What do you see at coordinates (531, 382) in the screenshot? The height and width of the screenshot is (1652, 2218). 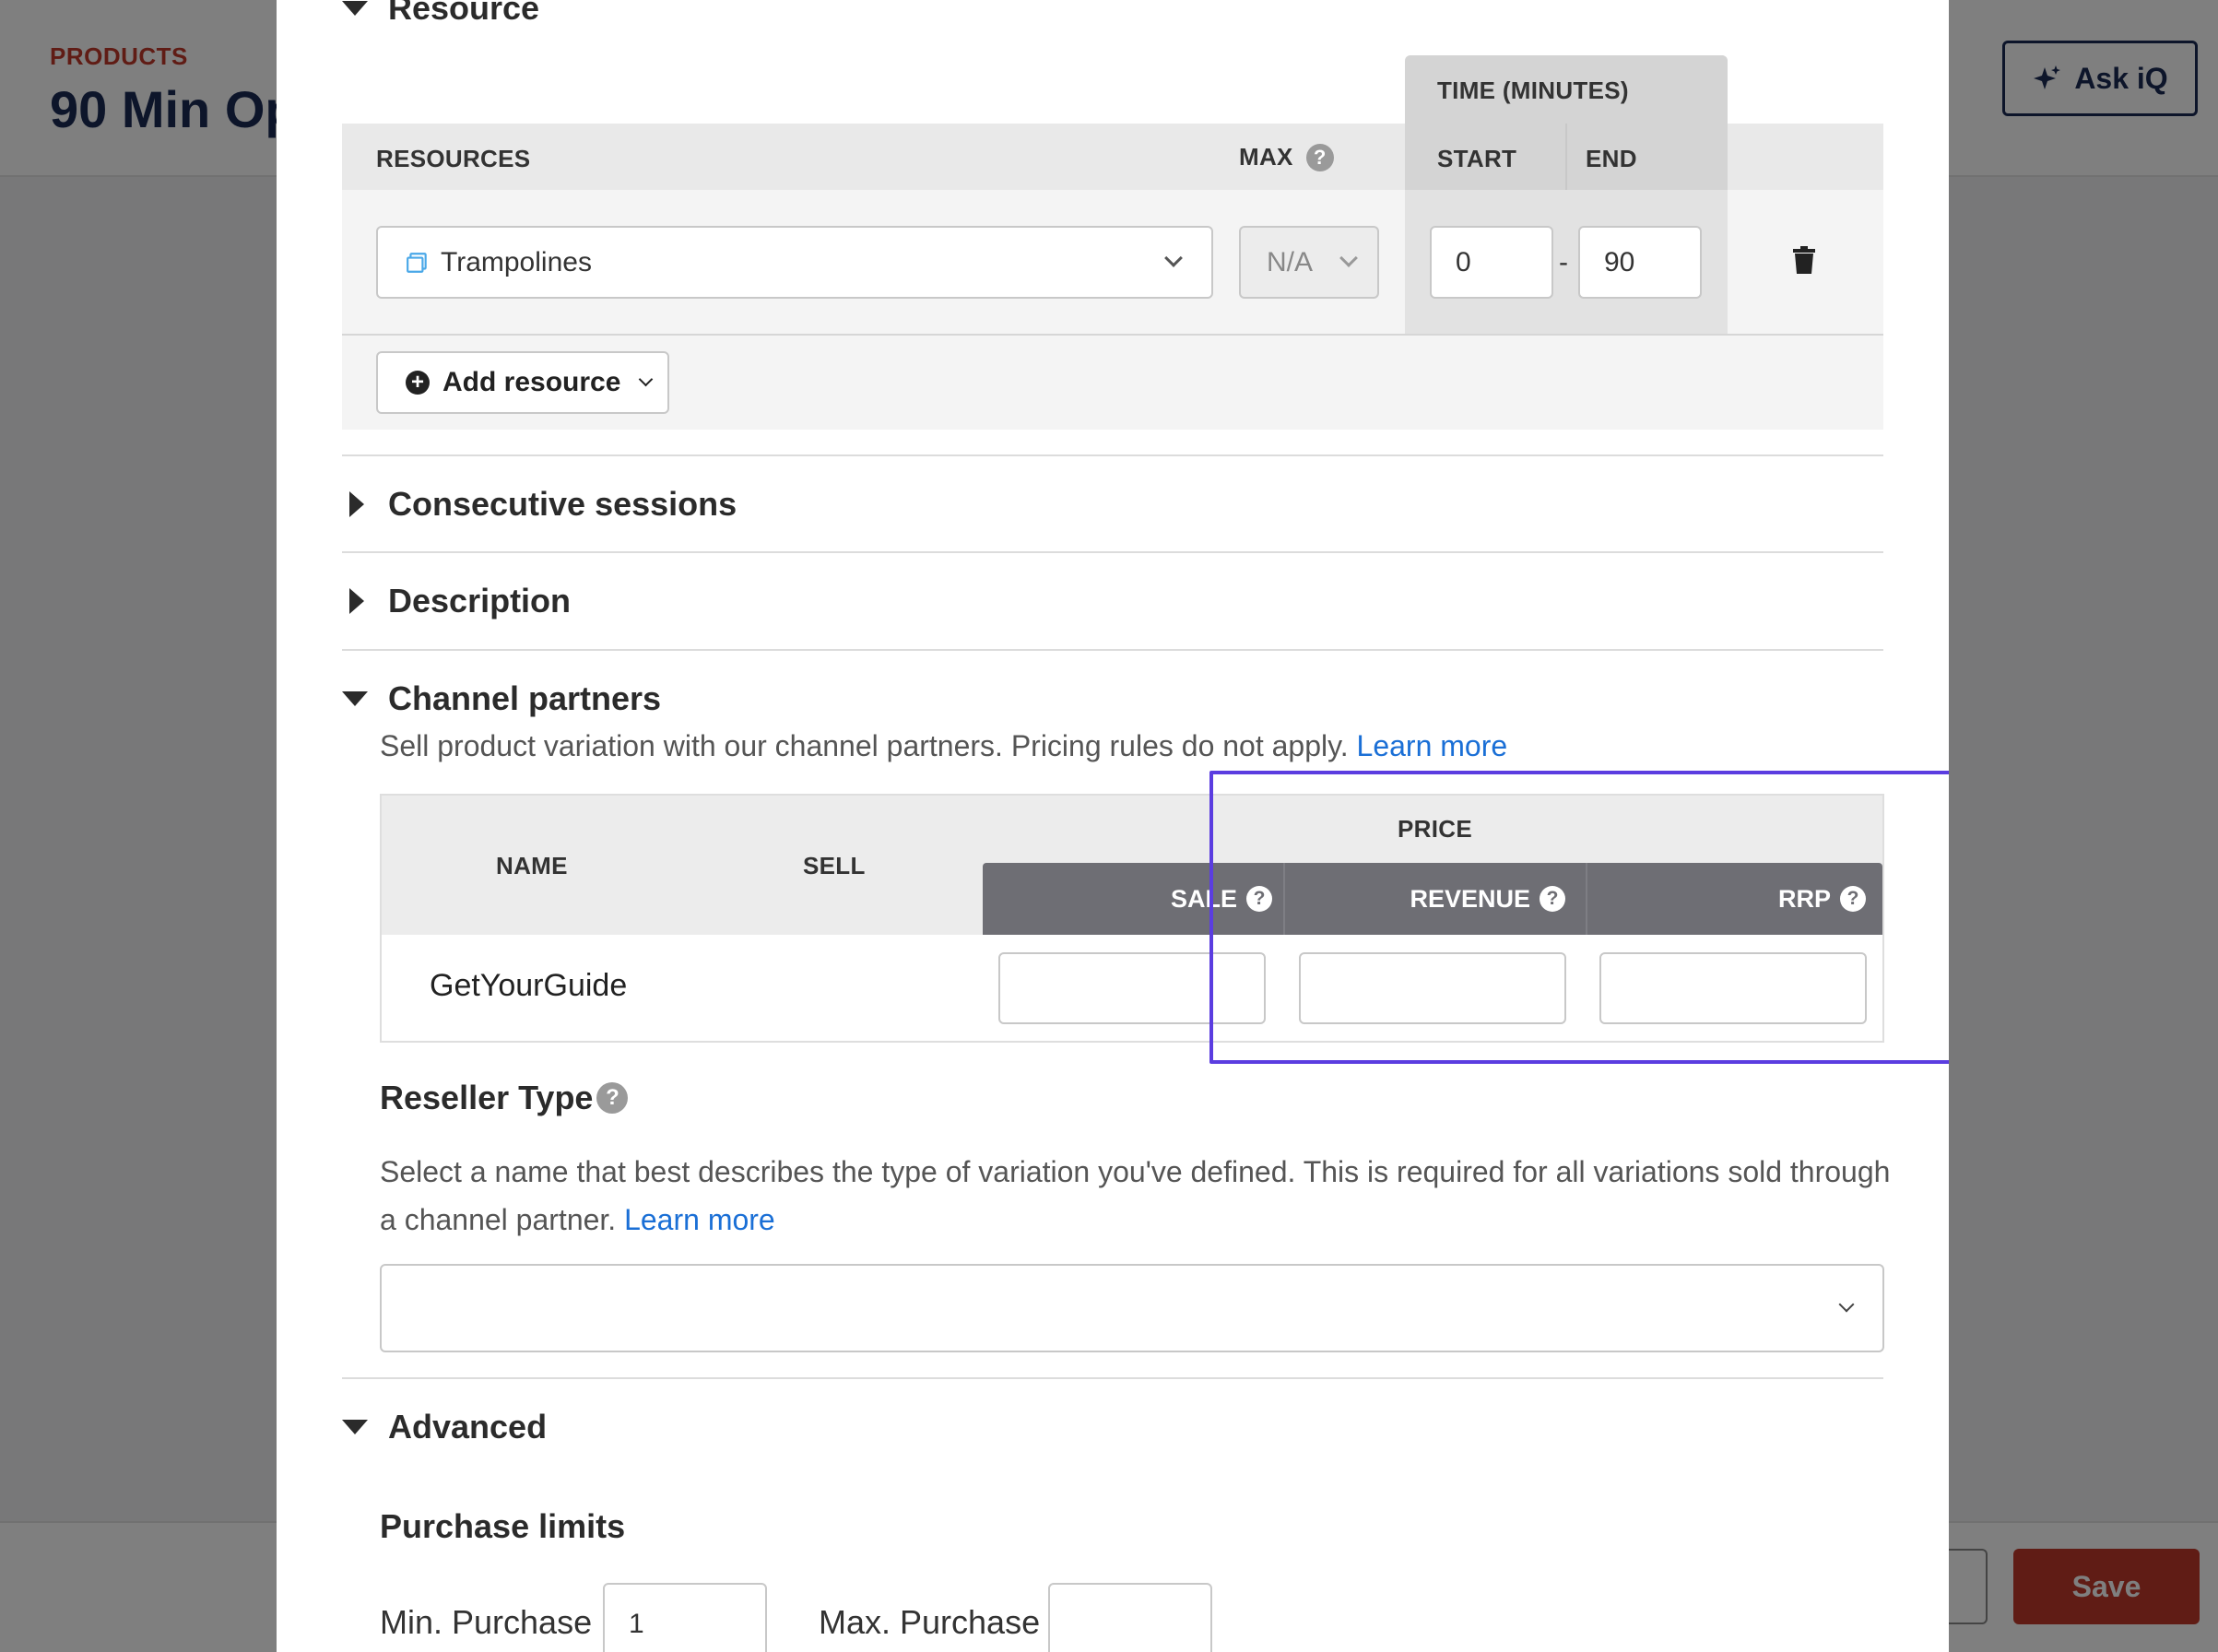 I see `add-resource-label: Add resource` at bounding box center [531, 382].